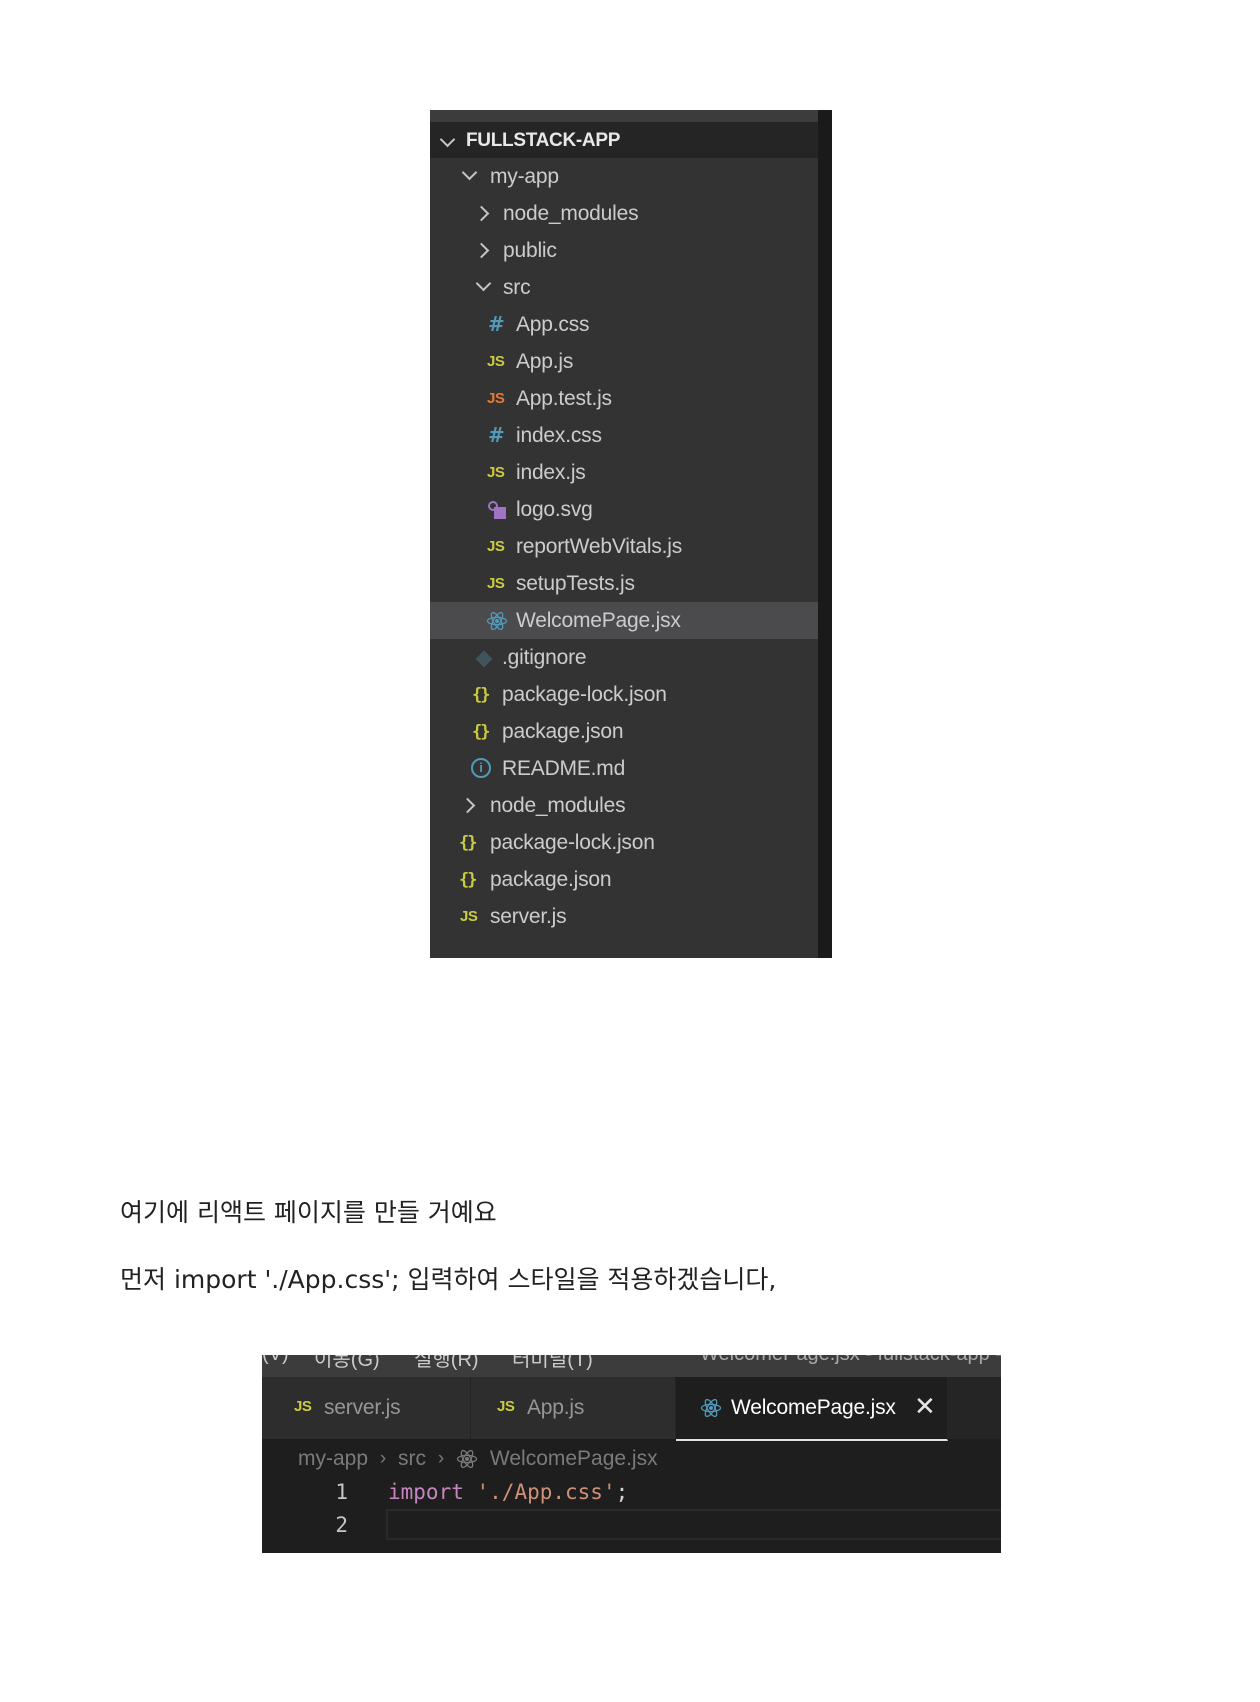 The height and width of the screenshot is (1702, 1260). I want to click on tab-welcome-page-jsx: WelcomePage.jsx ✕, so click(812, 1409).